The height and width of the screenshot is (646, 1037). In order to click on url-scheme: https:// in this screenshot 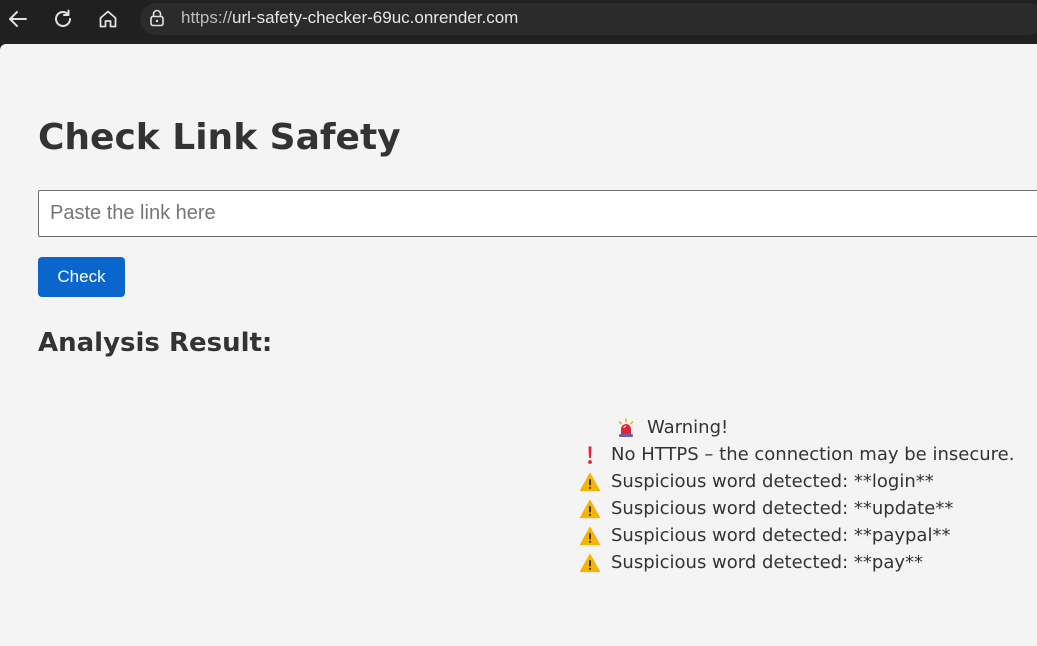, I will do `click(207, 17)`.